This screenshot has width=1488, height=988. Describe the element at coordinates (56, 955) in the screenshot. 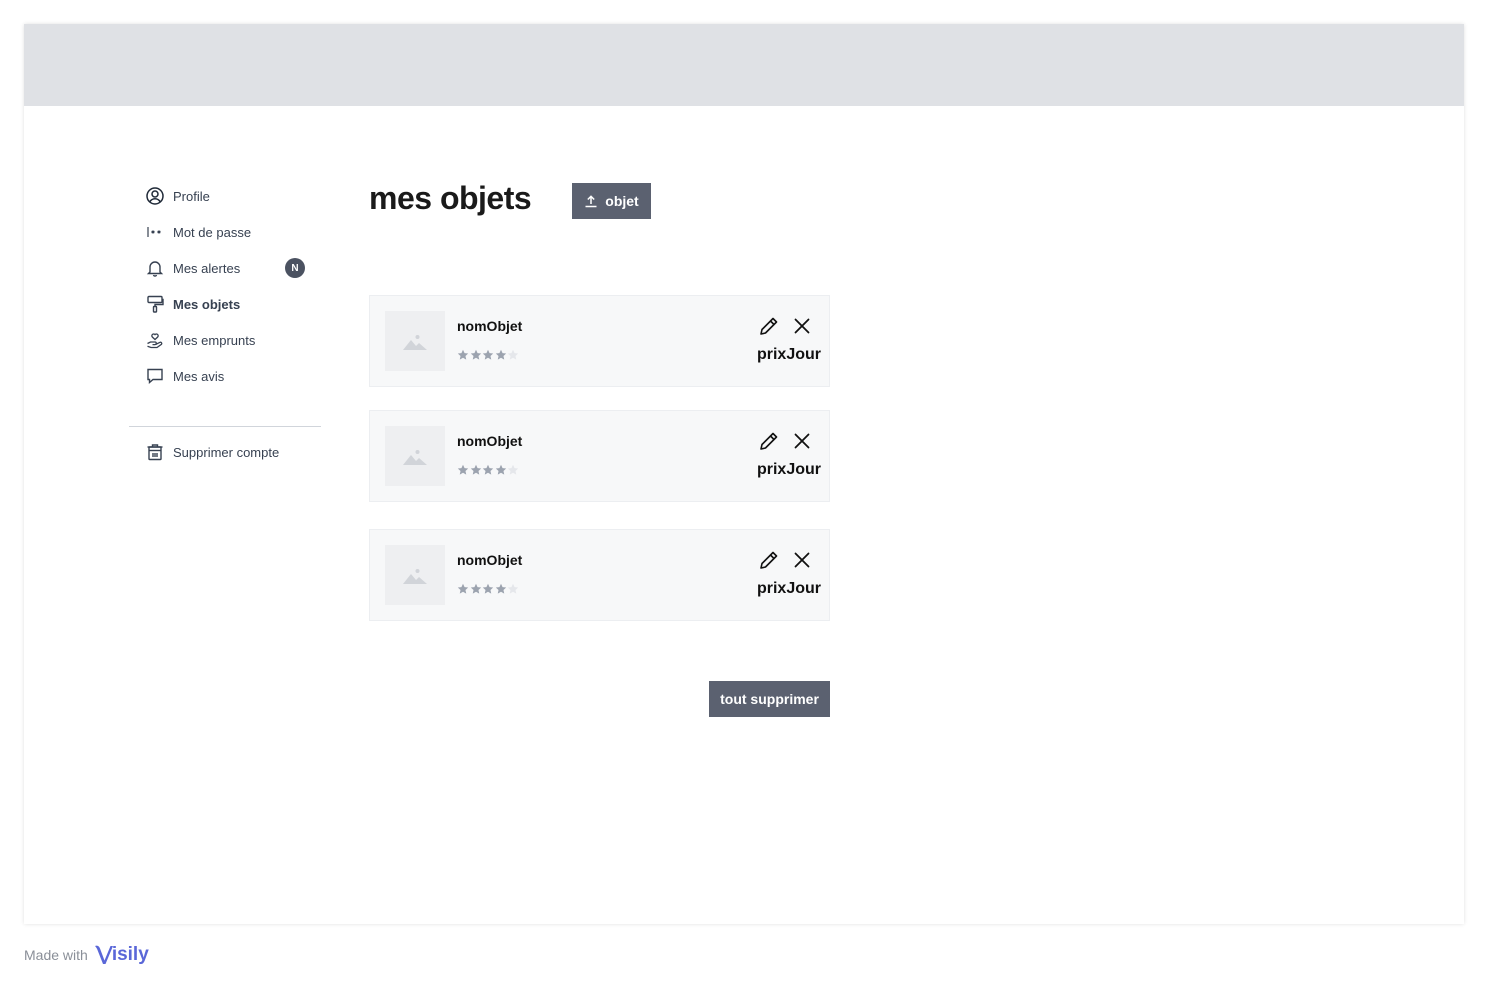

I see `made-with-text: Made with` at that location.